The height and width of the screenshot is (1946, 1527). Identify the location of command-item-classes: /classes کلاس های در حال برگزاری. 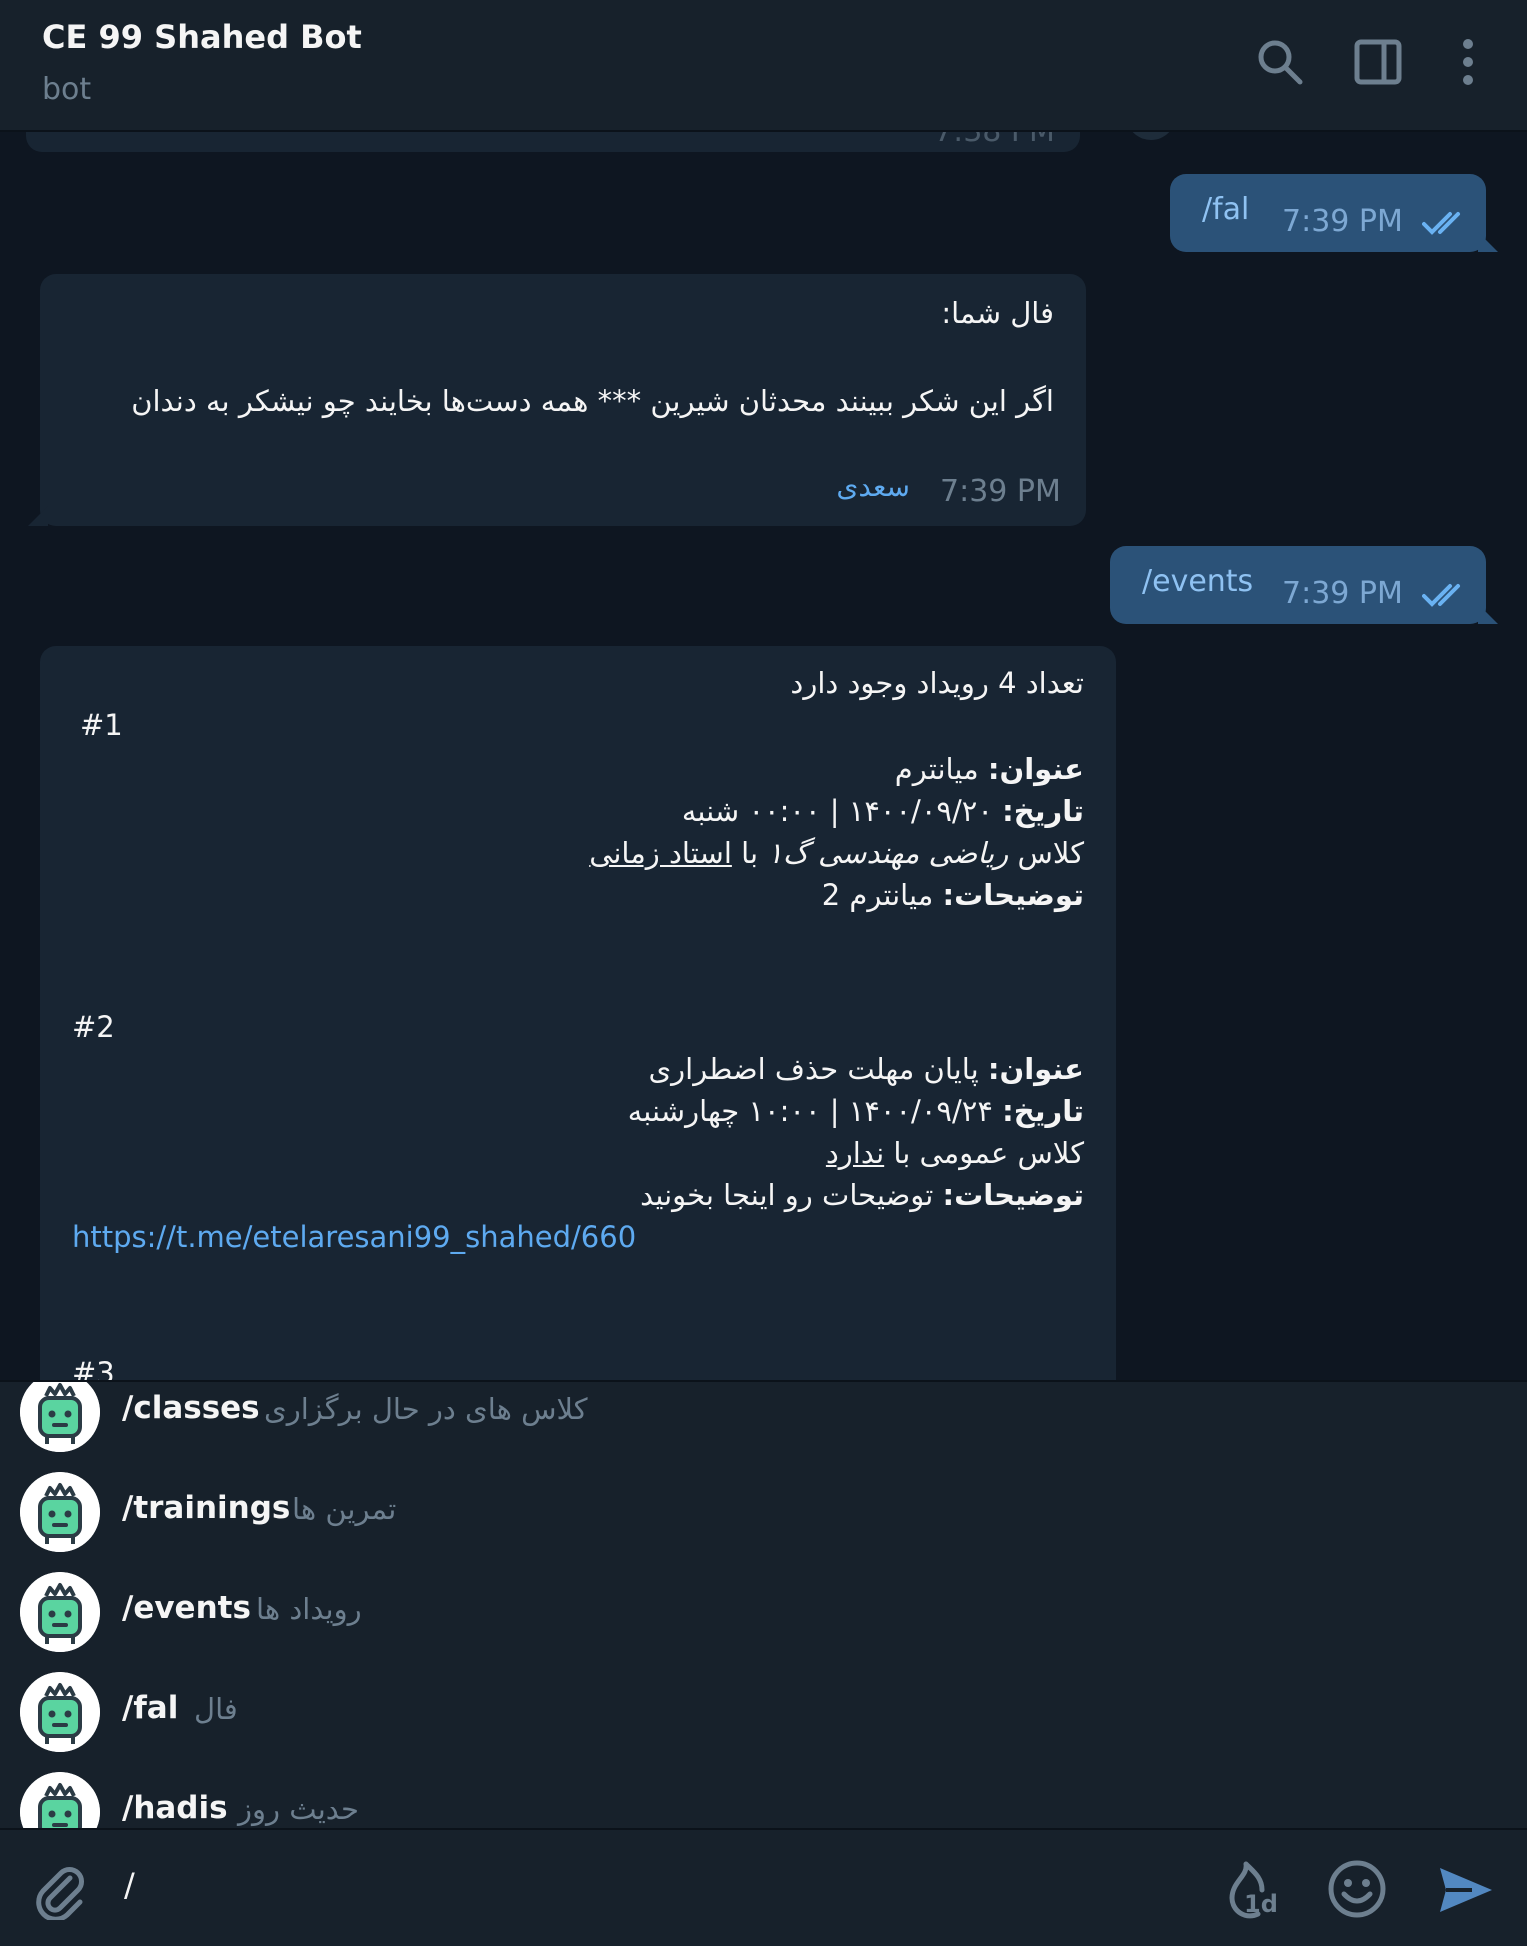
(763, 1422).